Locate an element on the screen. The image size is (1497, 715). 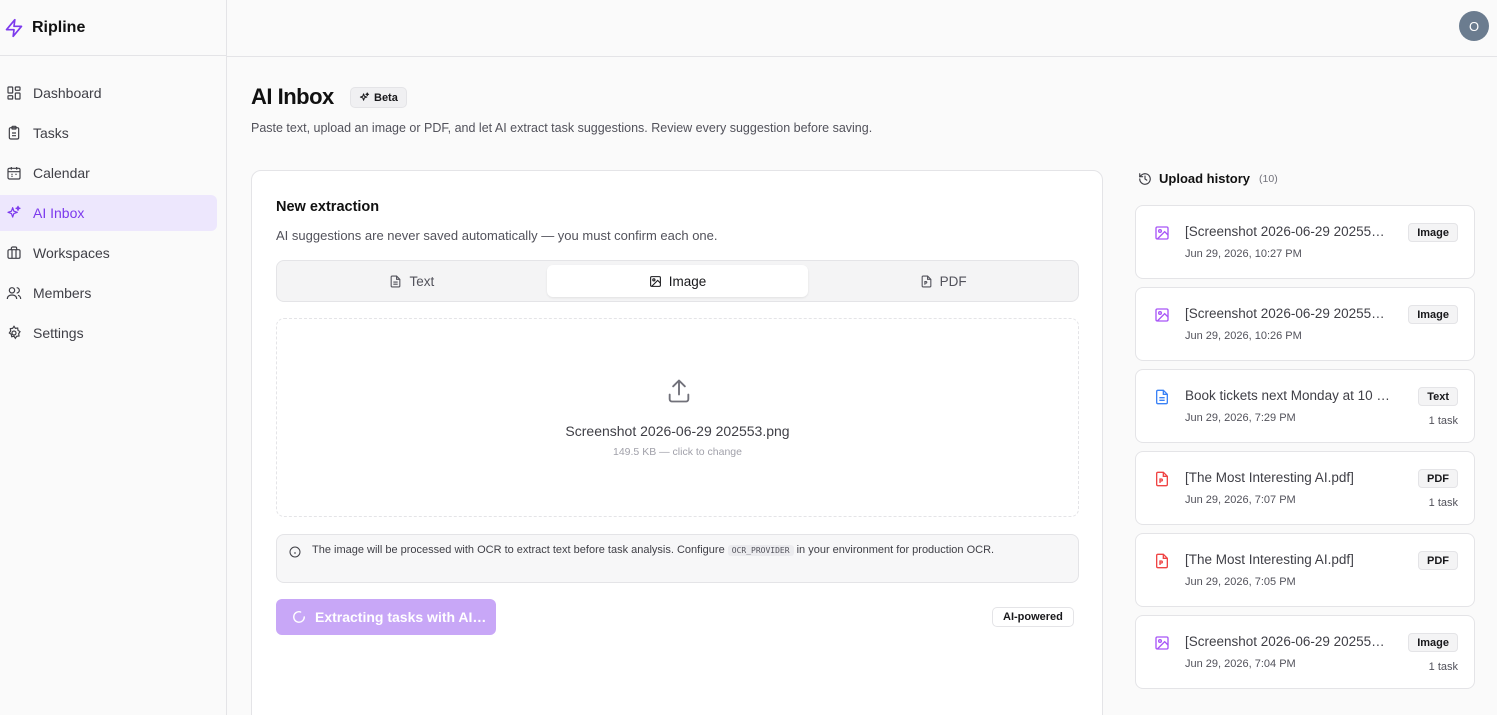
briefcase-icon is located at coordinates (14, 252).